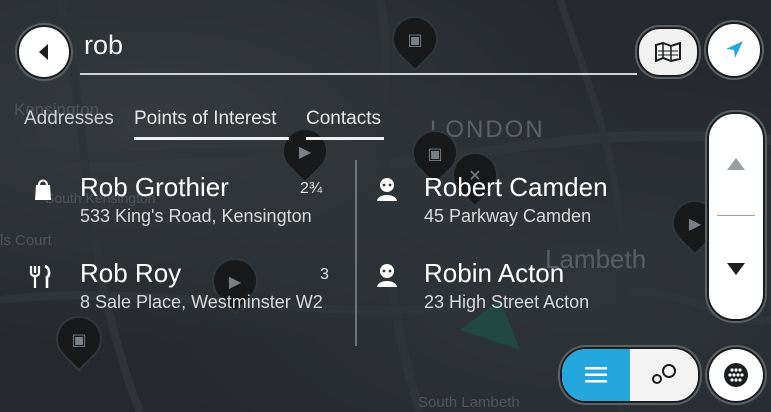 Image resolution: width=771 pixels, height=412 pixels. What do you see at coordinates (343, 119) in the screenshot?
I see `tab-contacts: Contacts` at bounding box center [343, 119].